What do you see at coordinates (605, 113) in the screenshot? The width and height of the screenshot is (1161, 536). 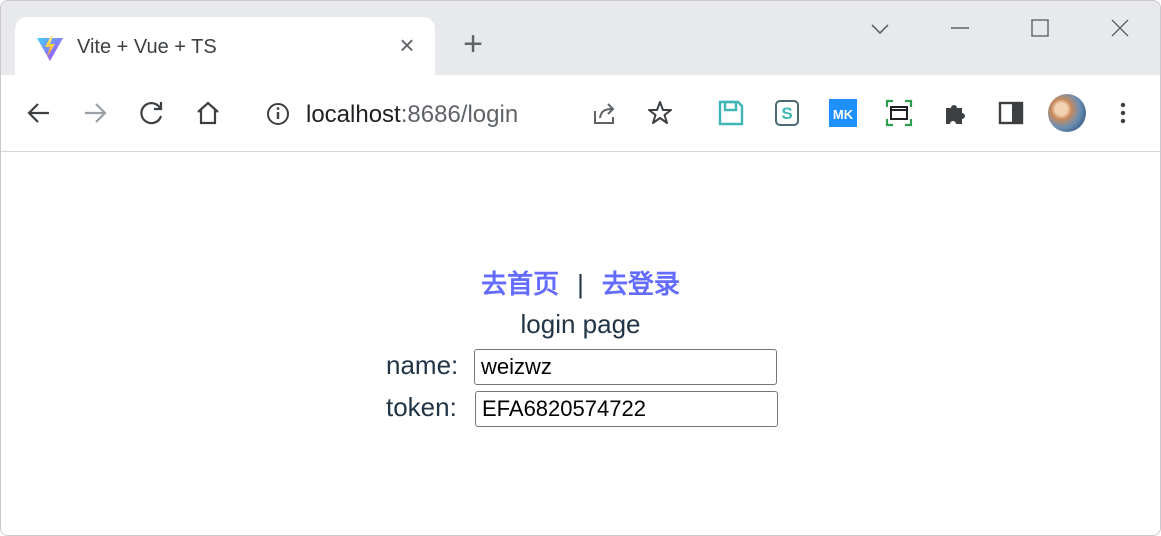 I see `share-icon` at bounding box center [605, 113].